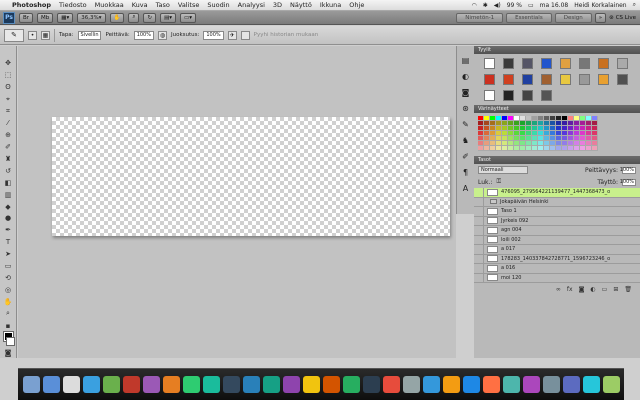 The height and width of the screenshot is (400, 640). Describe the element at coordinates (32, 35) in the screenshot. I see `brush-preset-picker: •` at that location.